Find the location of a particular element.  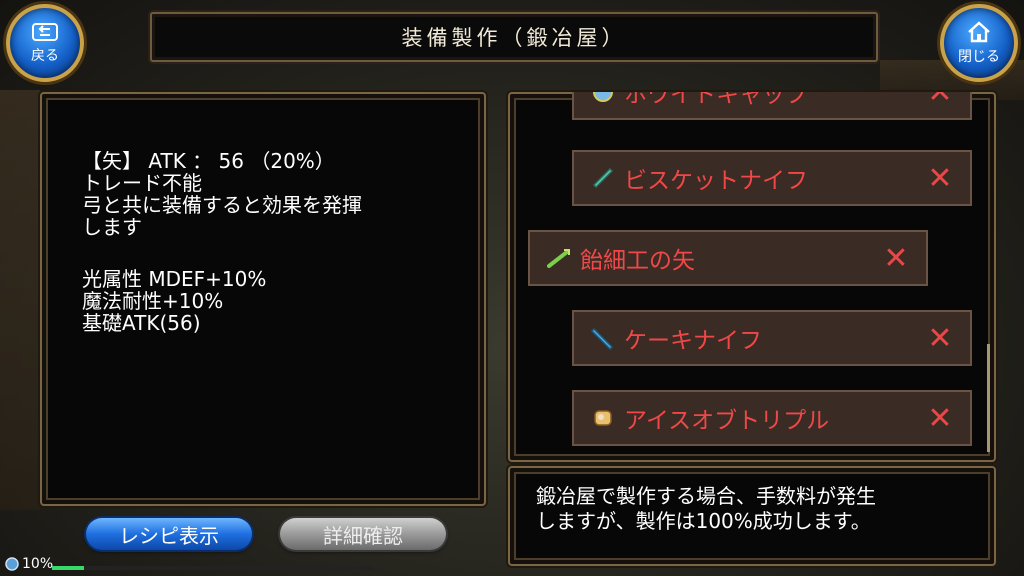

recipe-item-name: ケーキナイフ is located at coordinates (693, 341).